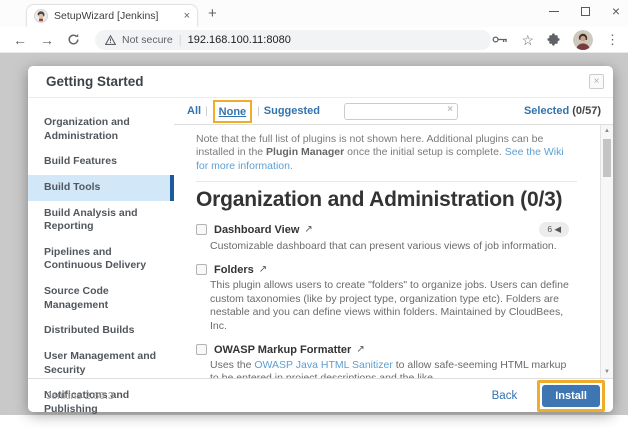 This screenshot has width=628, height=428. I want to click on browser-menu-icon: ⋮, so click(612, 39).